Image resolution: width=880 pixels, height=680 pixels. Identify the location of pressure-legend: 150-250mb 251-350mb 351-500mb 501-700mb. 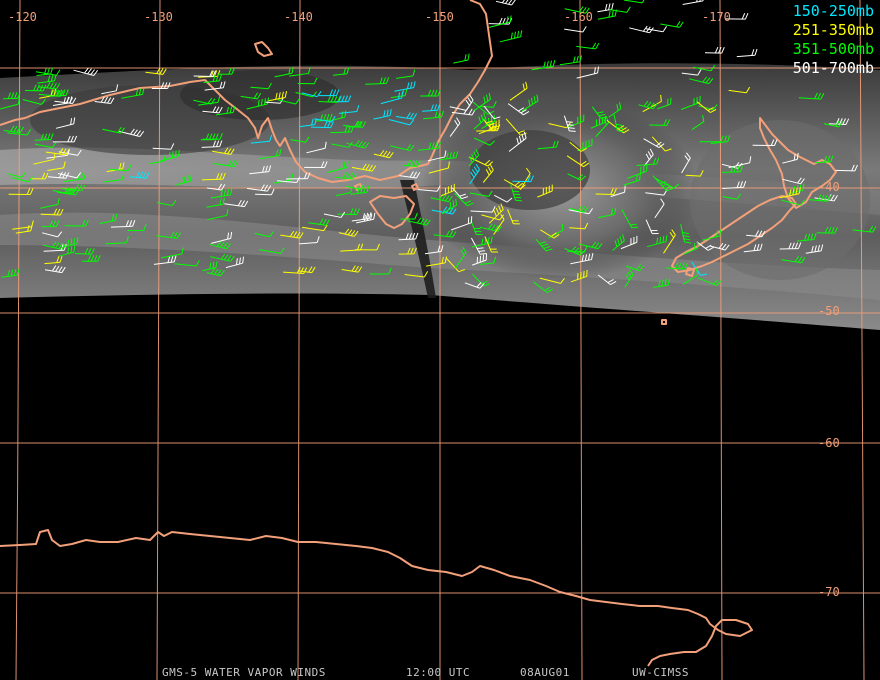
(833, 40).